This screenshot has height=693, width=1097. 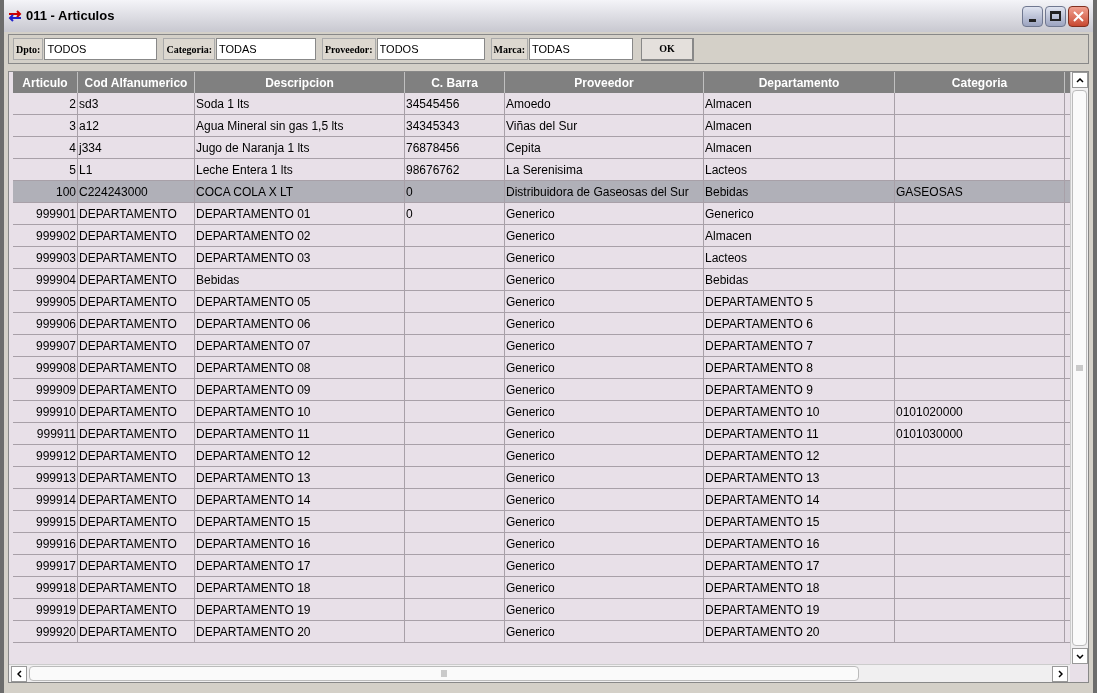 What do you see at coordinates (541, 632) in the screenshot?
I see `table-row: 999920 DEPARTAMENTO DEPARTAMENTO 20 Generico DEPARTAMENTO 20` at bounding box center [541, 632].